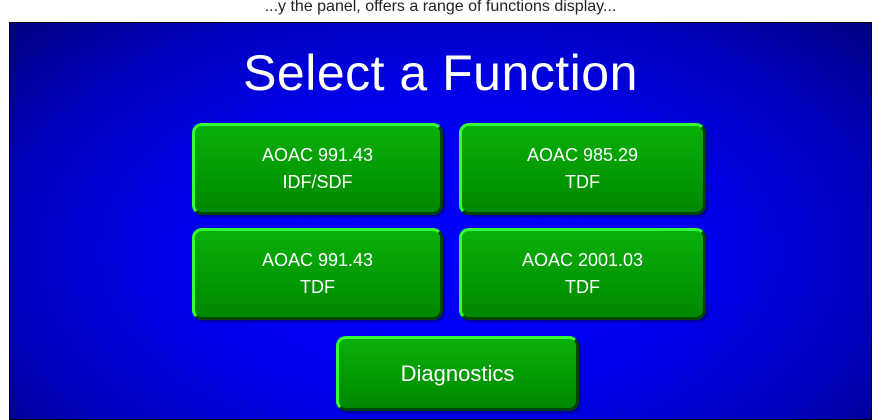  What do you see at coordinates (582, 155) in the screenshot?
I see `button-label-line1: AOAC 985.29` at bounding box center [582, 155].